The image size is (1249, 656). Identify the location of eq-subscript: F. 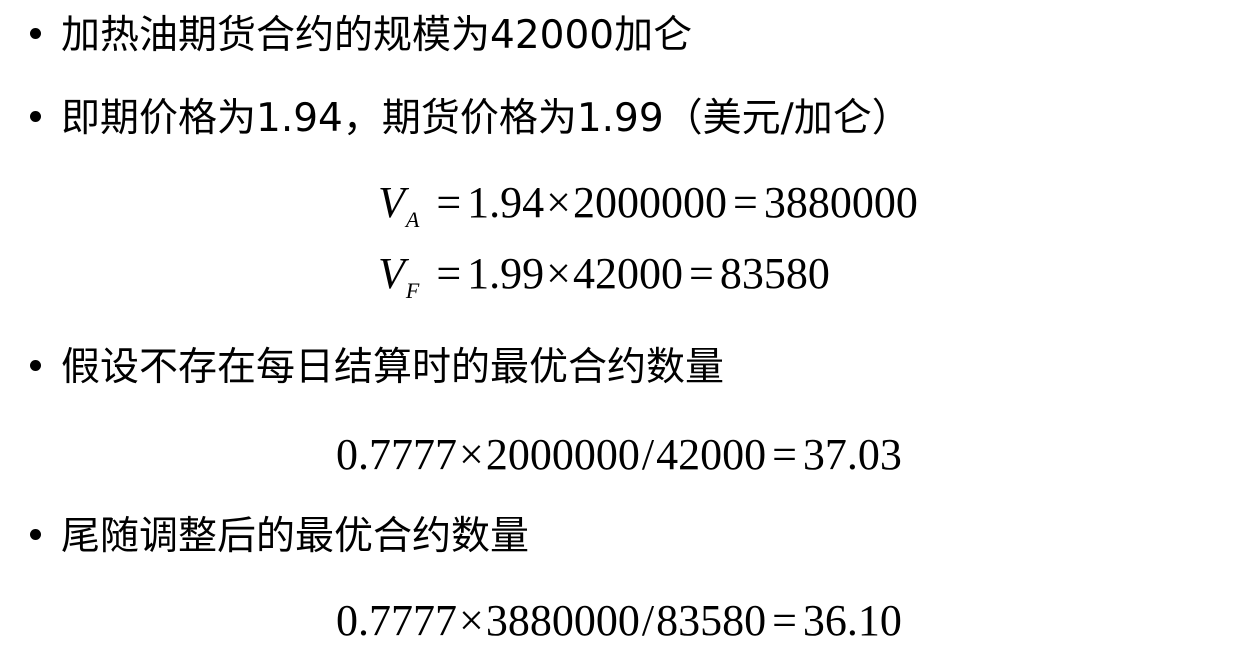
(412, 290).